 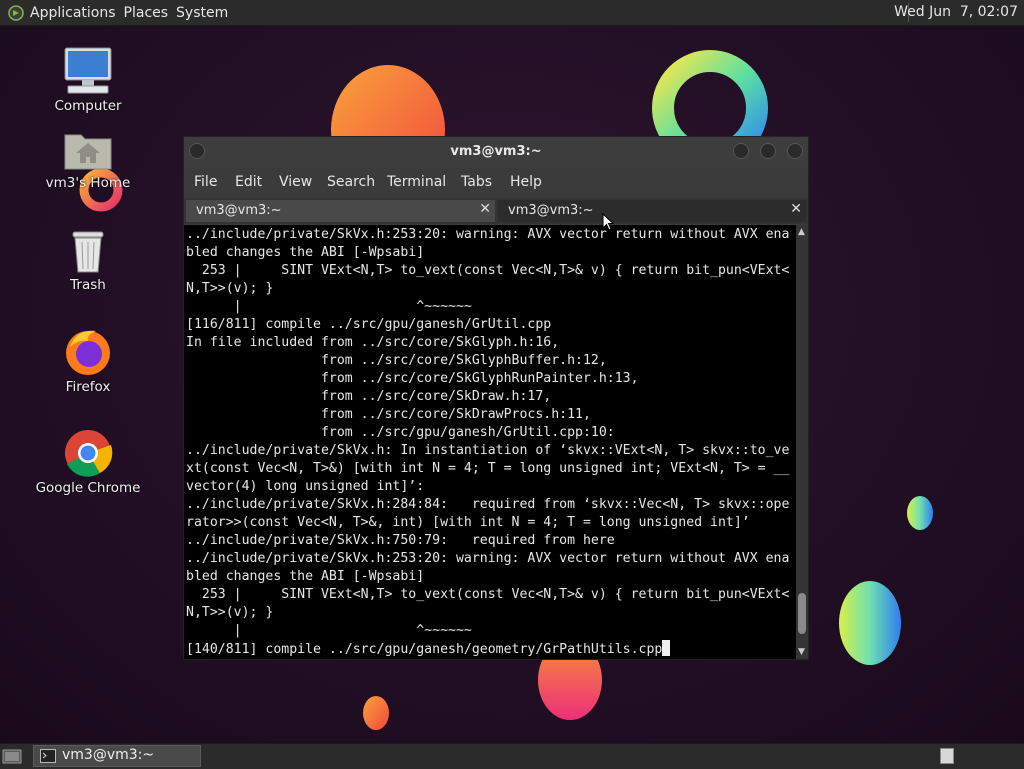 What do you see at coordinates (340, 211) in the screenshot?
I see `tab-1: vm3@vm3:~ ✕` at bounding box center [340, 211].